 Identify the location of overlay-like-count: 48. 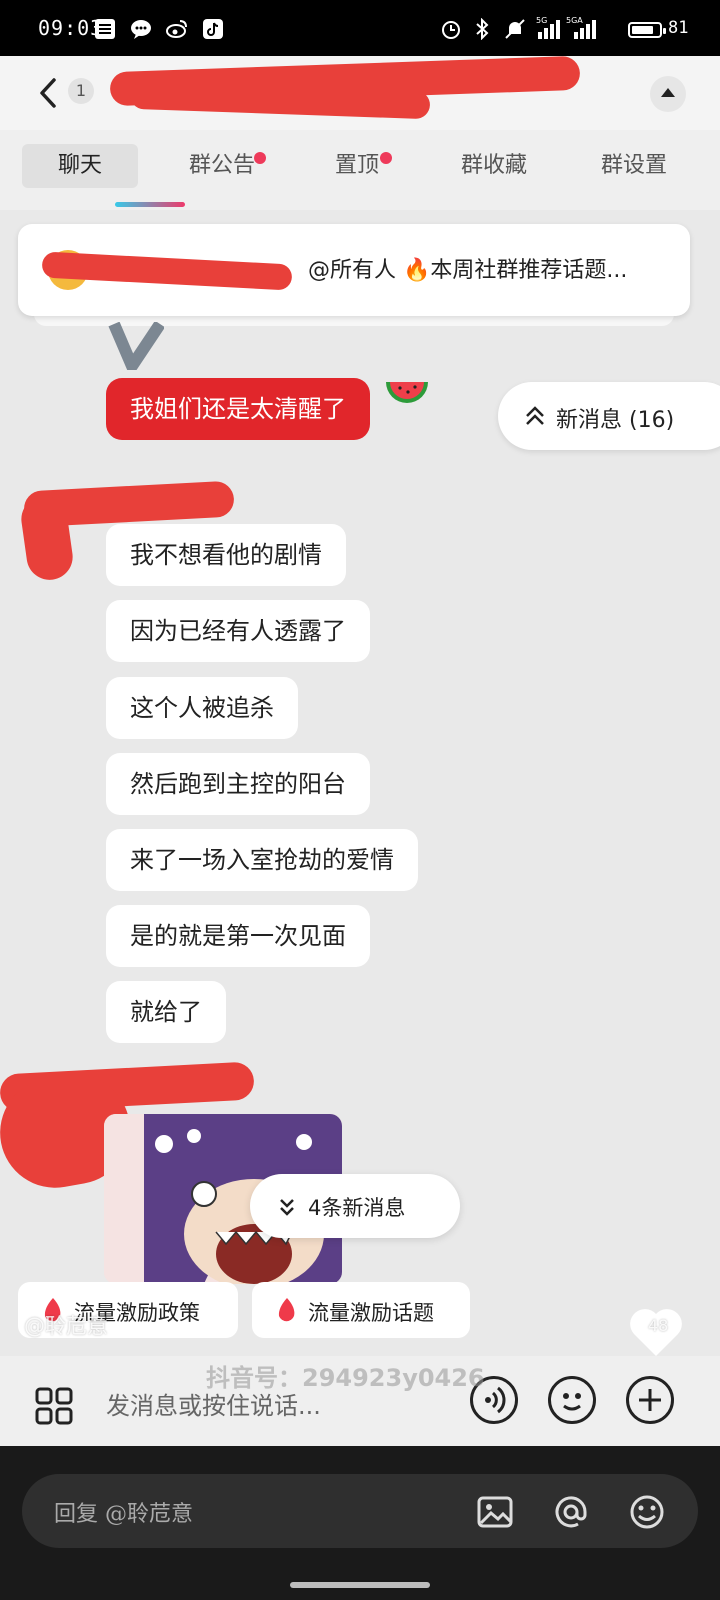
(658, 1325).